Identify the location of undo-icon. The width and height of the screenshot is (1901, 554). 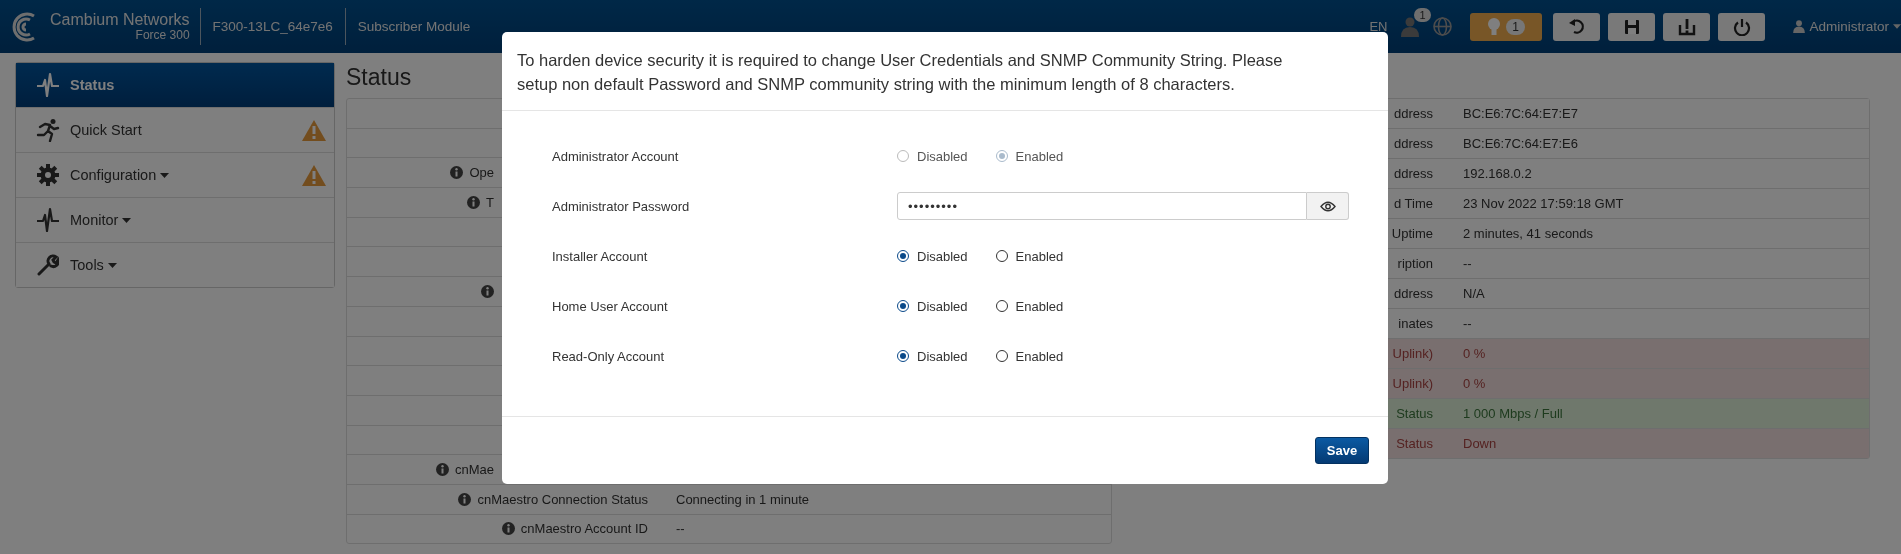
(1576, 26).